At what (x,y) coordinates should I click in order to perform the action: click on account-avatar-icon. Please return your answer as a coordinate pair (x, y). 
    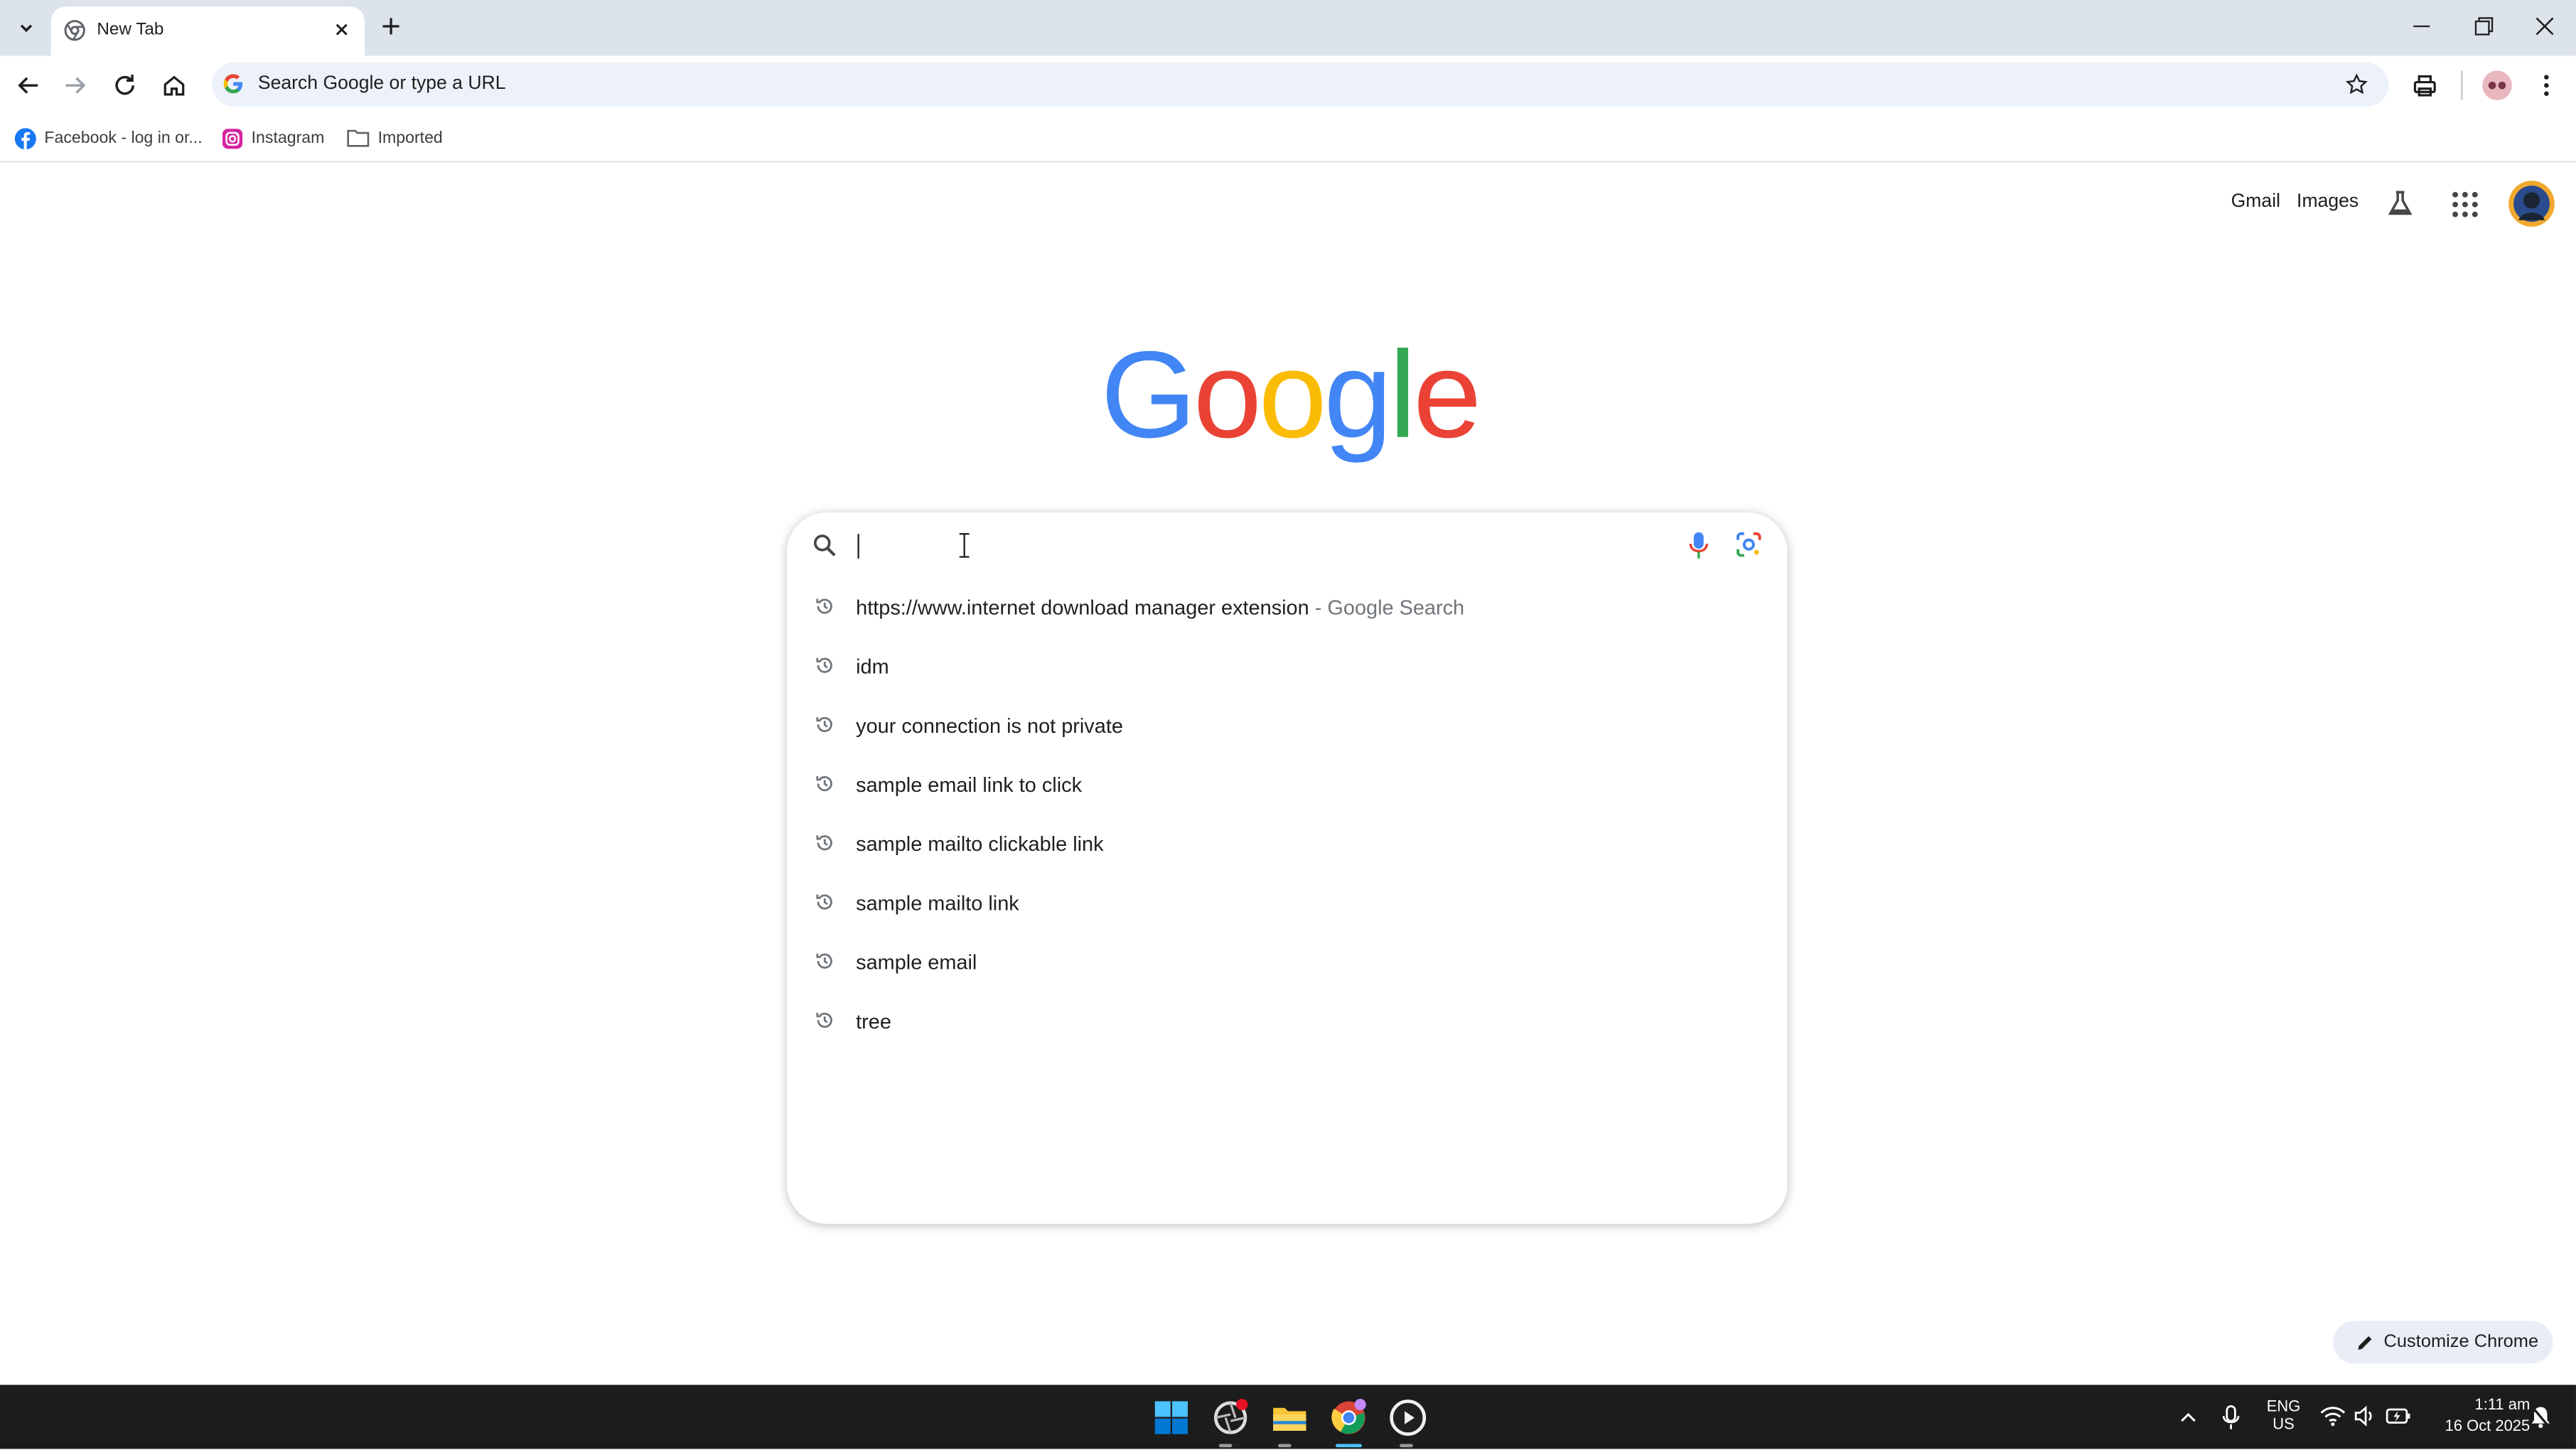
    Looking at the image, I should click on (2531, 204).